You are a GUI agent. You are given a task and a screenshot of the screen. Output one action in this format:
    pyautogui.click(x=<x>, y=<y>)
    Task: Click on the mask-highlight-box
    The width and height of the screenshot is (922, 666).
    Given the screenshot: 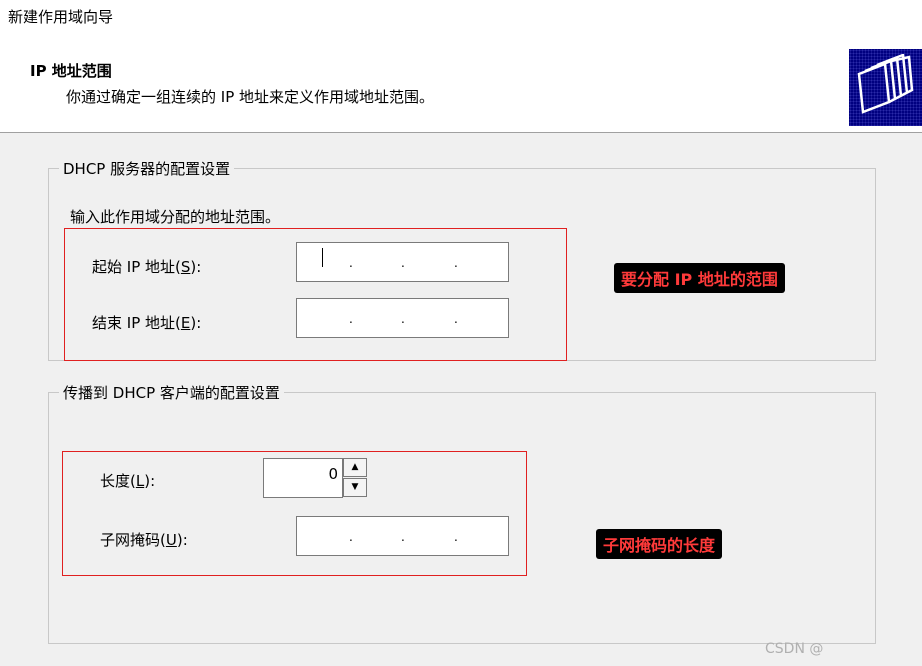 What is the action you would take?
    pyautogui.click(x=294, y=513)
    